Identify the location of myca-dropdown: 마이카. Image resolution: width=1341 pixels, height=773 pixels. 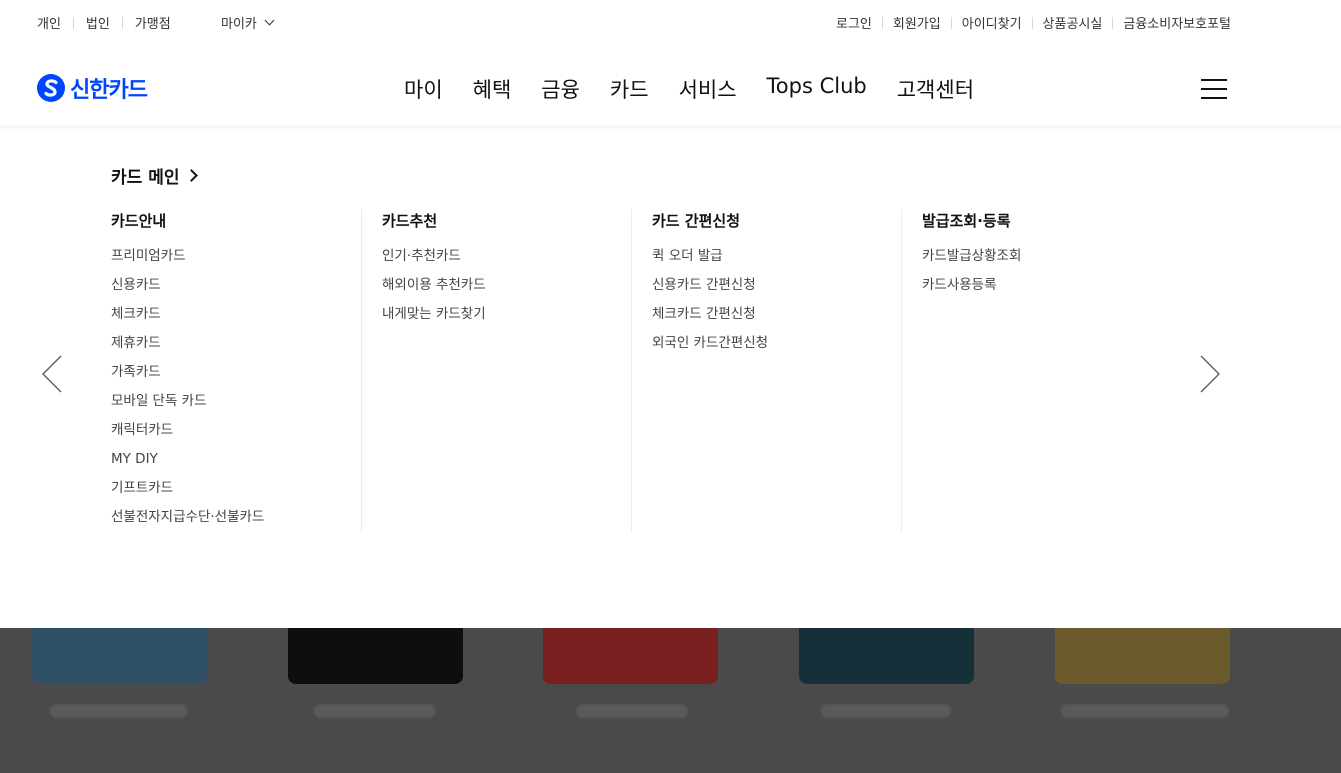
(248, 22).